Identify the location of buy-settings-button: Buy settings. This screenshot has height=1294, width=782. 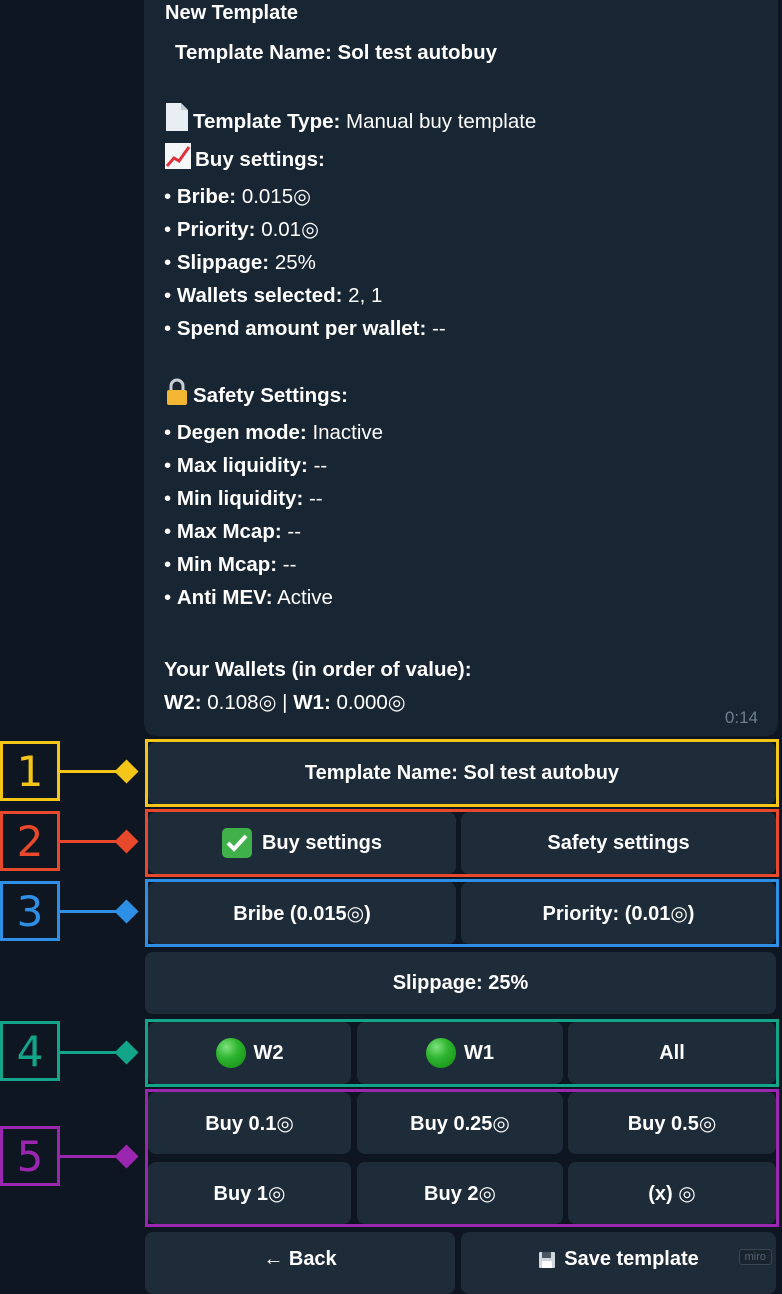
(302, 843).